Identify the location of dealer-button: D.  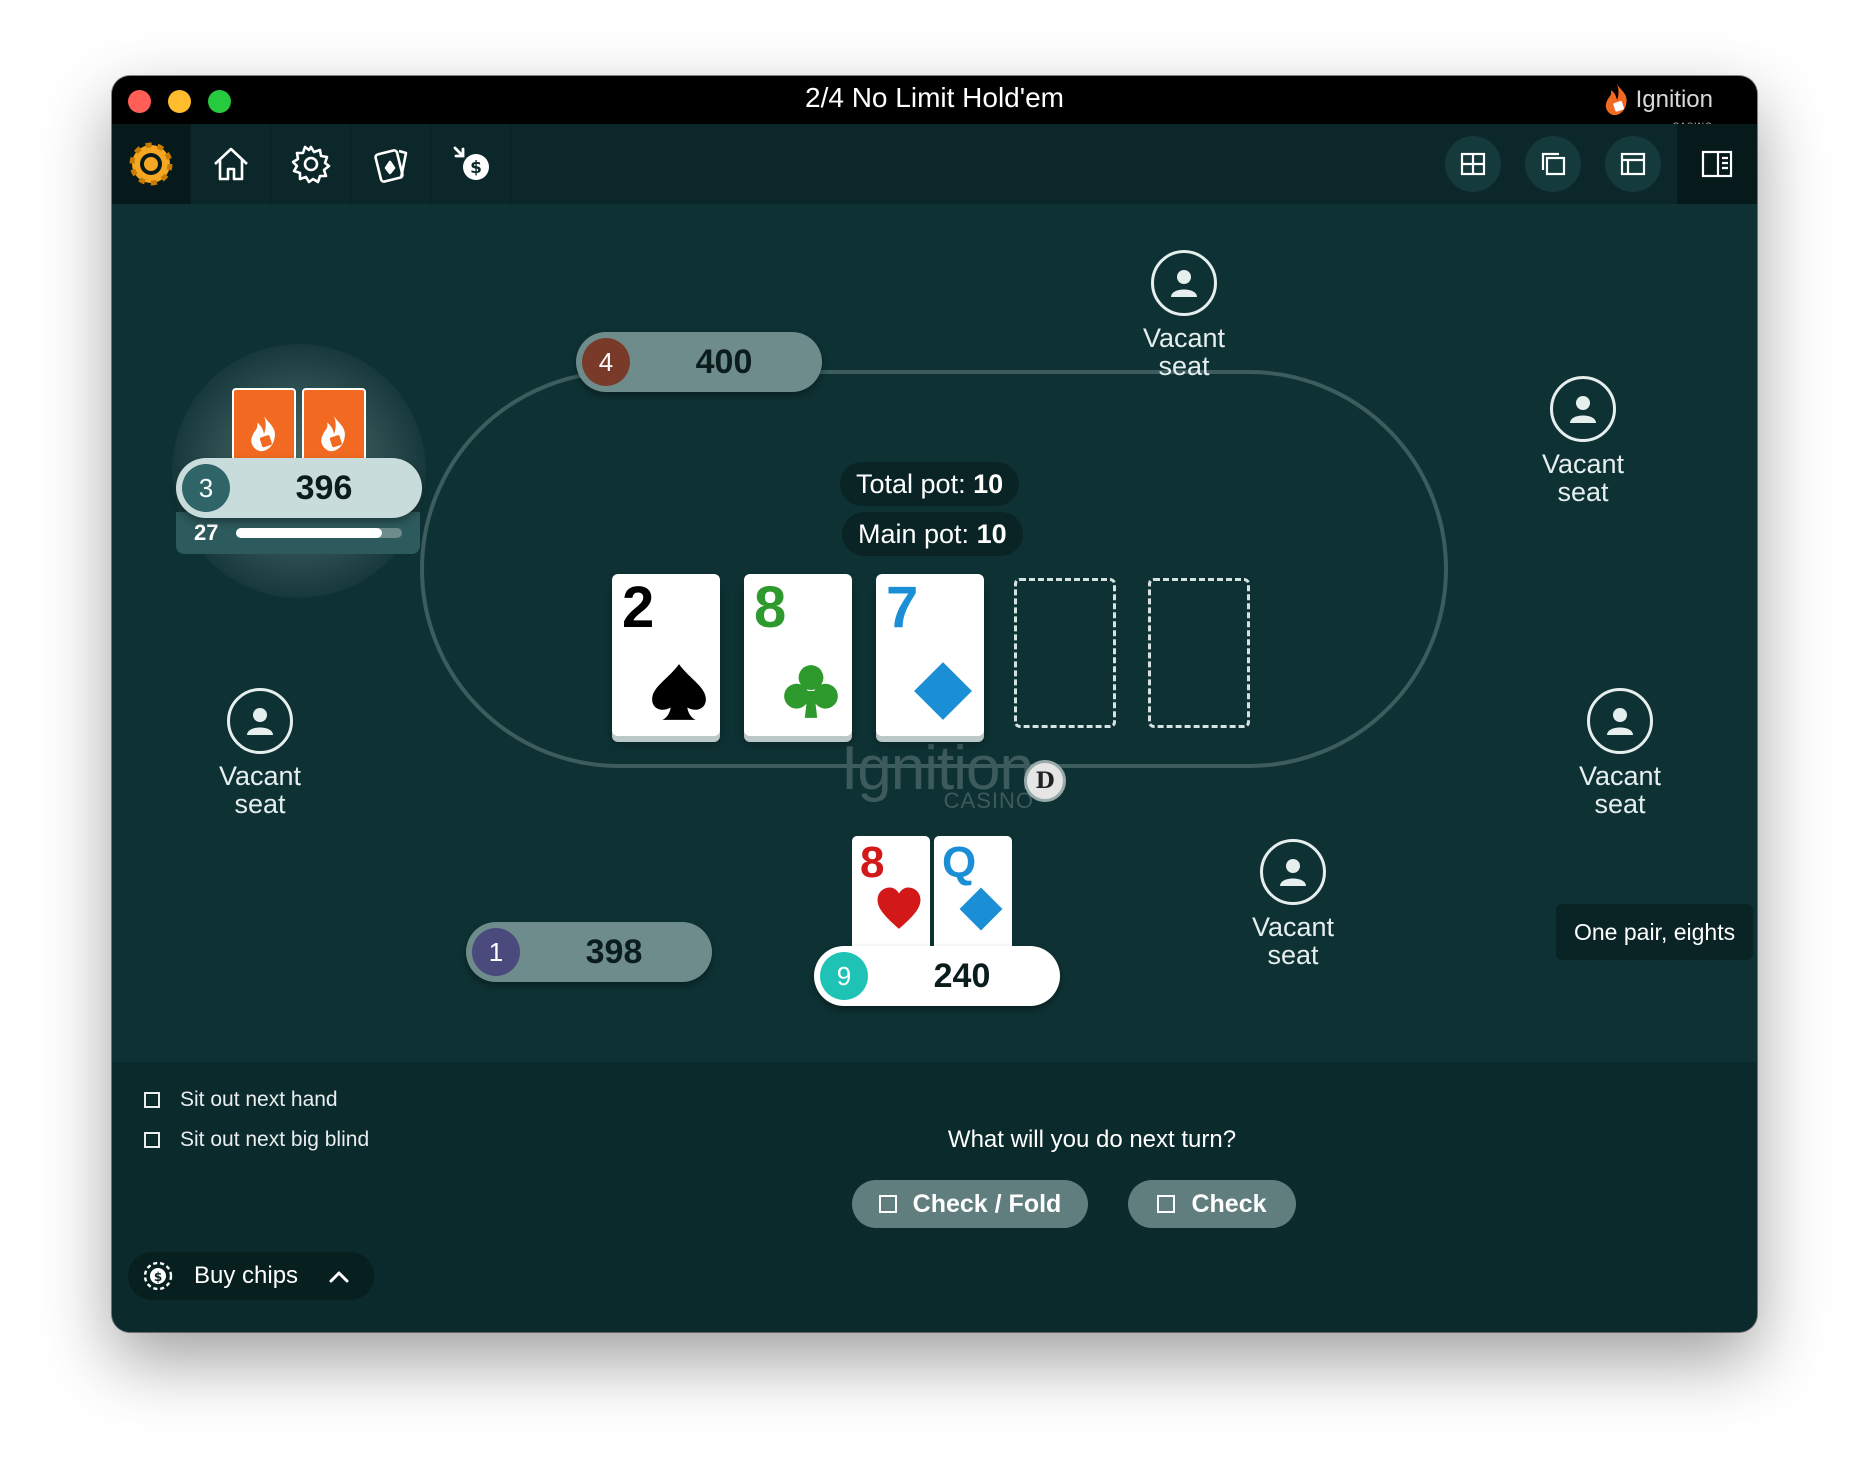
(1045, 781).